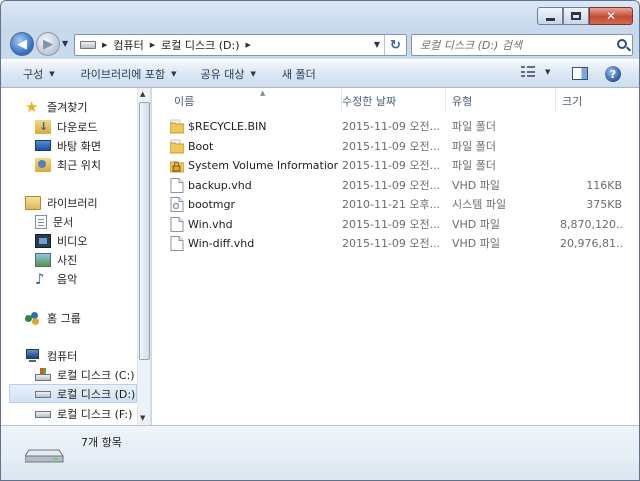 The image size is (640, 481). What do you see at coordinates (73, 393) in the screenshot?
I see `sidebar-item-drive-d: 로컬 디스크 (D:)` at bounding box center [73, 393].